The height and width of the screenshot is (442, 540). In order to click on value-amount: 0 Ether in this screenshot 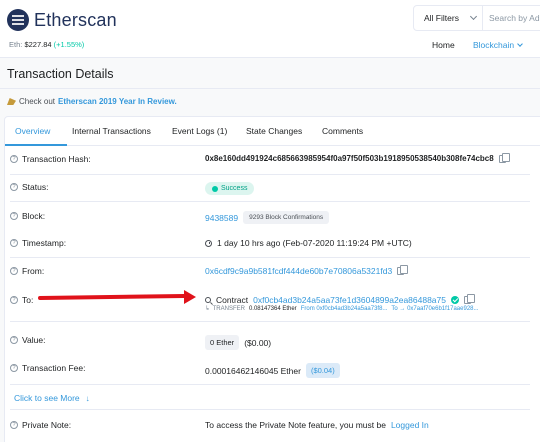, I will do `click(222, 342)`.